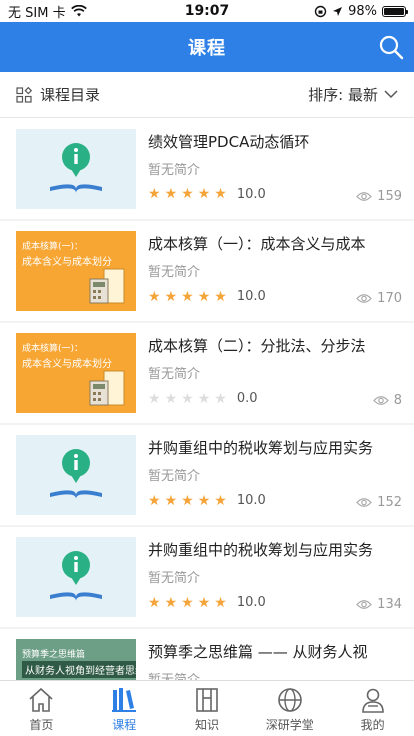 This screenshot has width=414, height=736. I want to click on battery-fill, so click(394, 11).